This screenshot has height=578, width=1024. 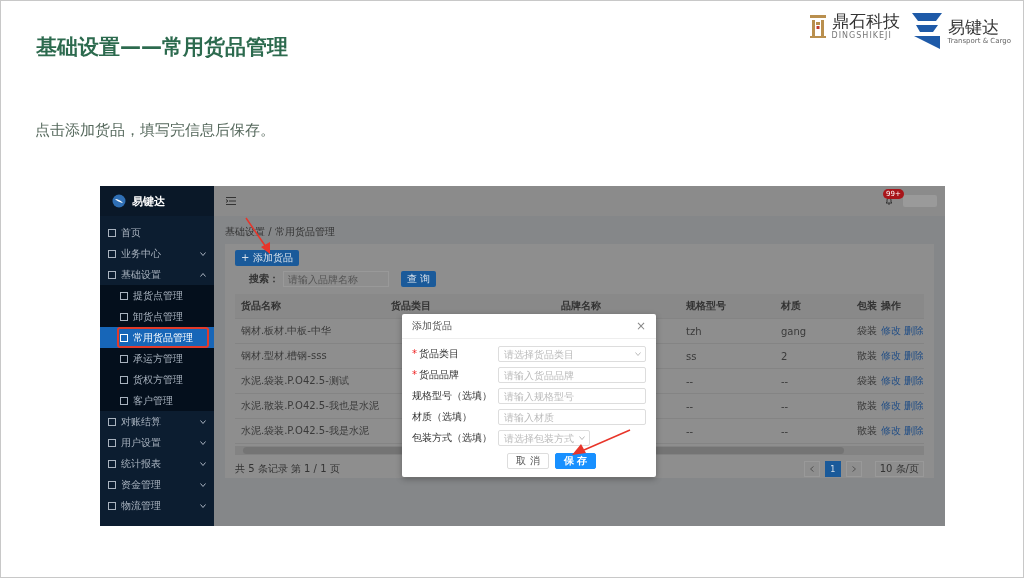 What do you see at coordinates (432, 326) in the screenshot?
I see `dialog-title: 添加货品` at bounding box center [432, 326].